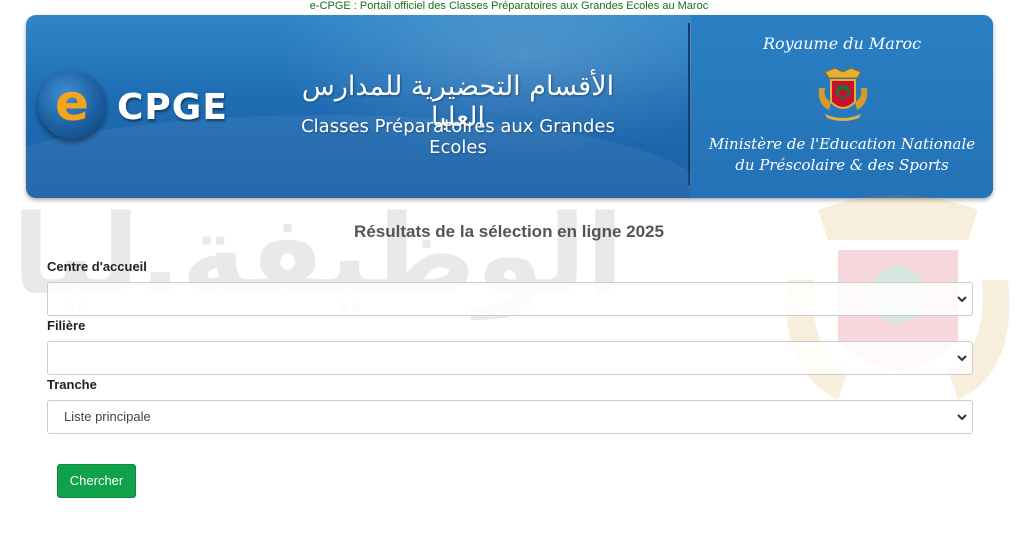 Image resolution: width=1018 pixels, height=534 pixels. I want to click on filiere-label: Filière, so click(66, 325).